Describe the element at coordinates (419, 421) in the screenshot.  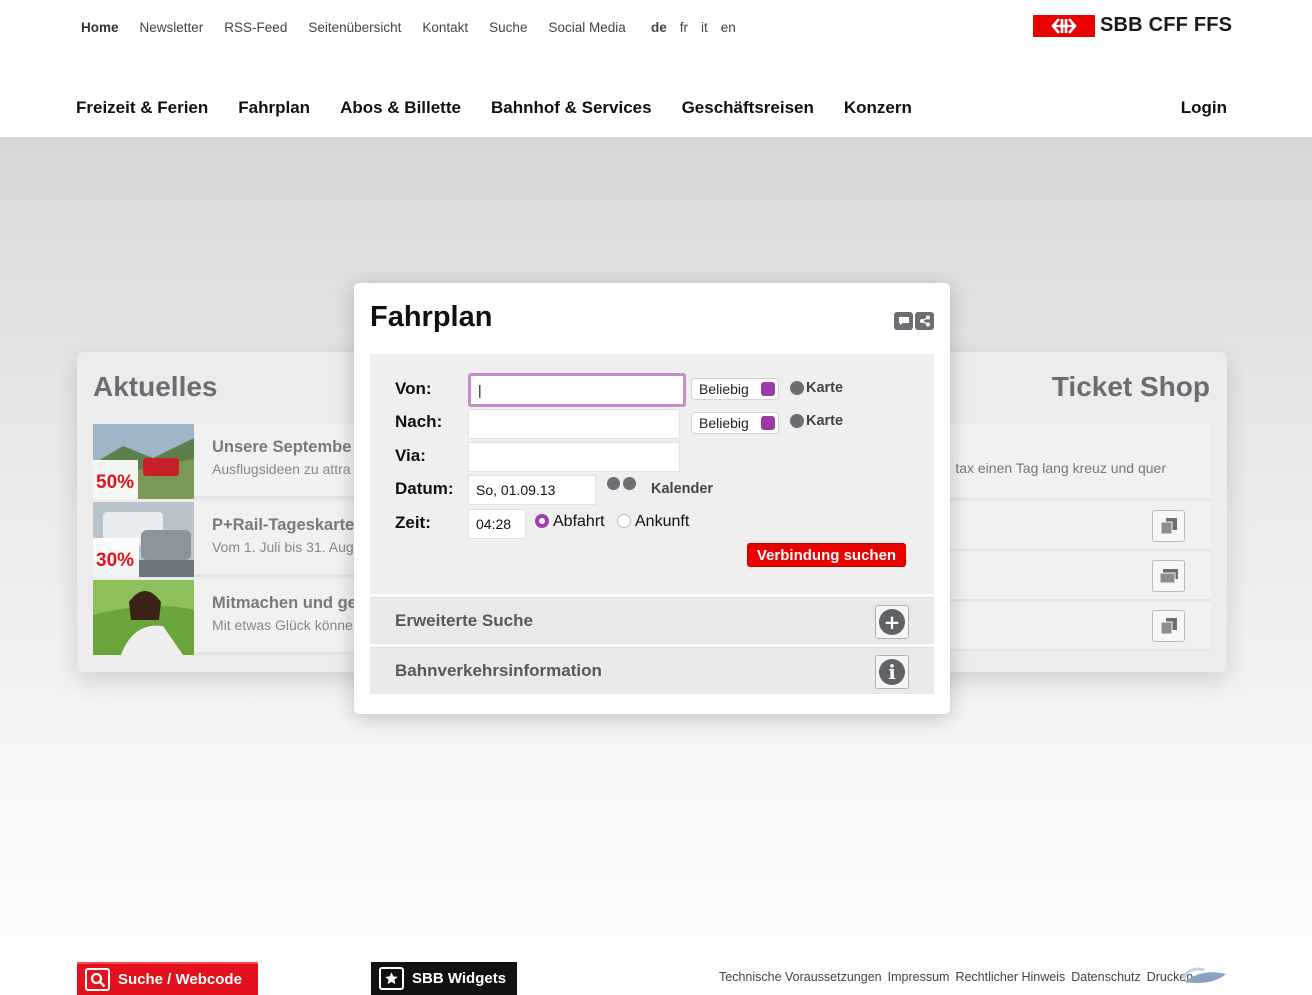
I see `nach-label: Nach:` at that location.